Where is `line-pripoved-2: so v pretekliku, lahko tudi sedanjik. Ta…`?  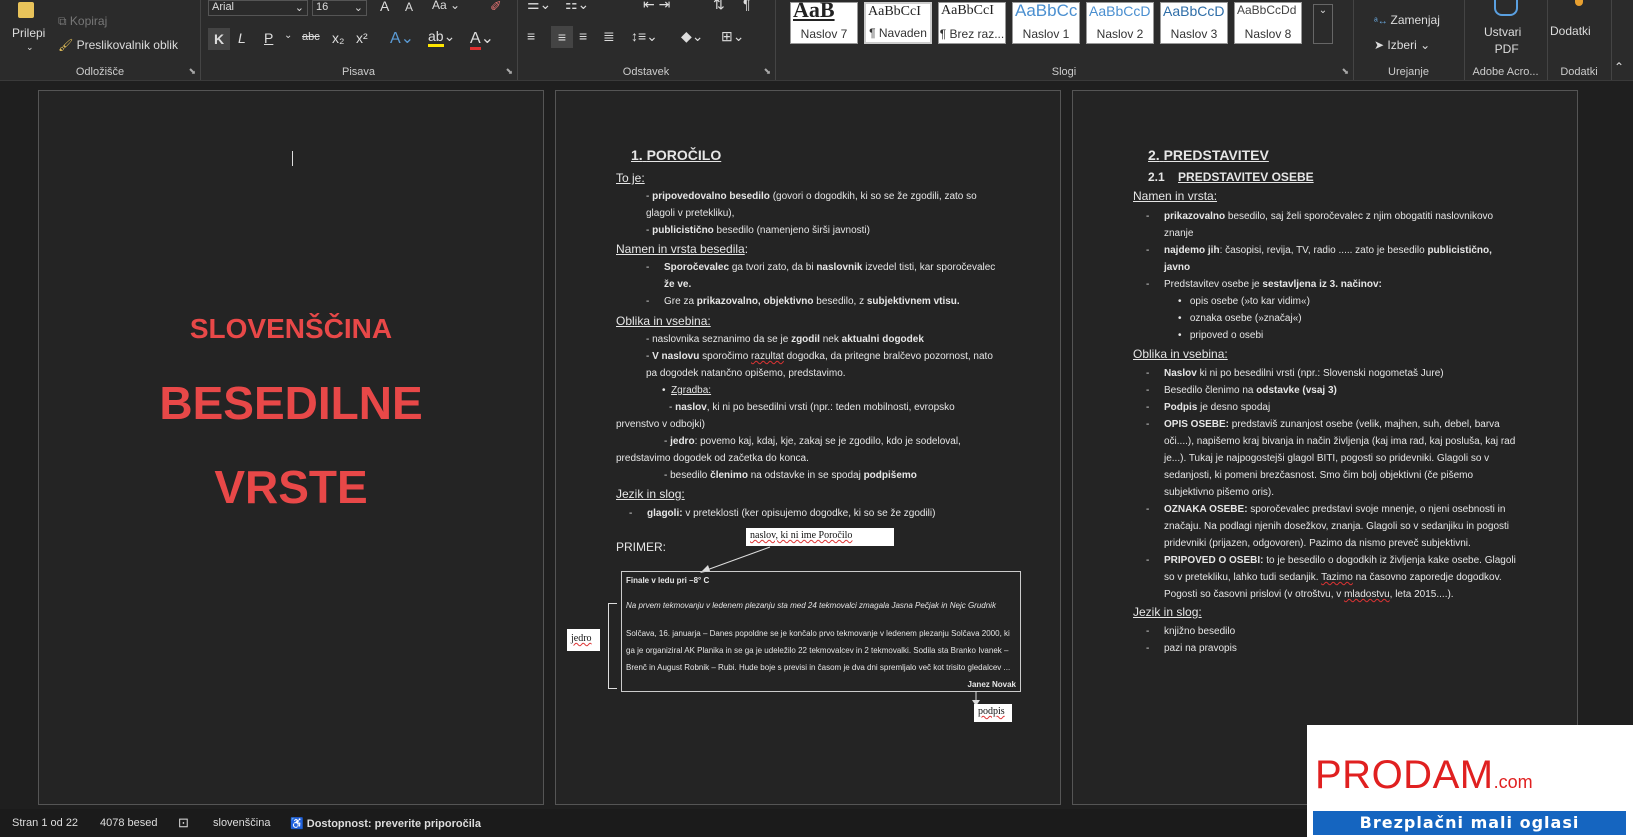
line-pripoved-2: so v pretekliku, lahko tudi sedanjik. Ta… is located at coordinates (1333, 577).